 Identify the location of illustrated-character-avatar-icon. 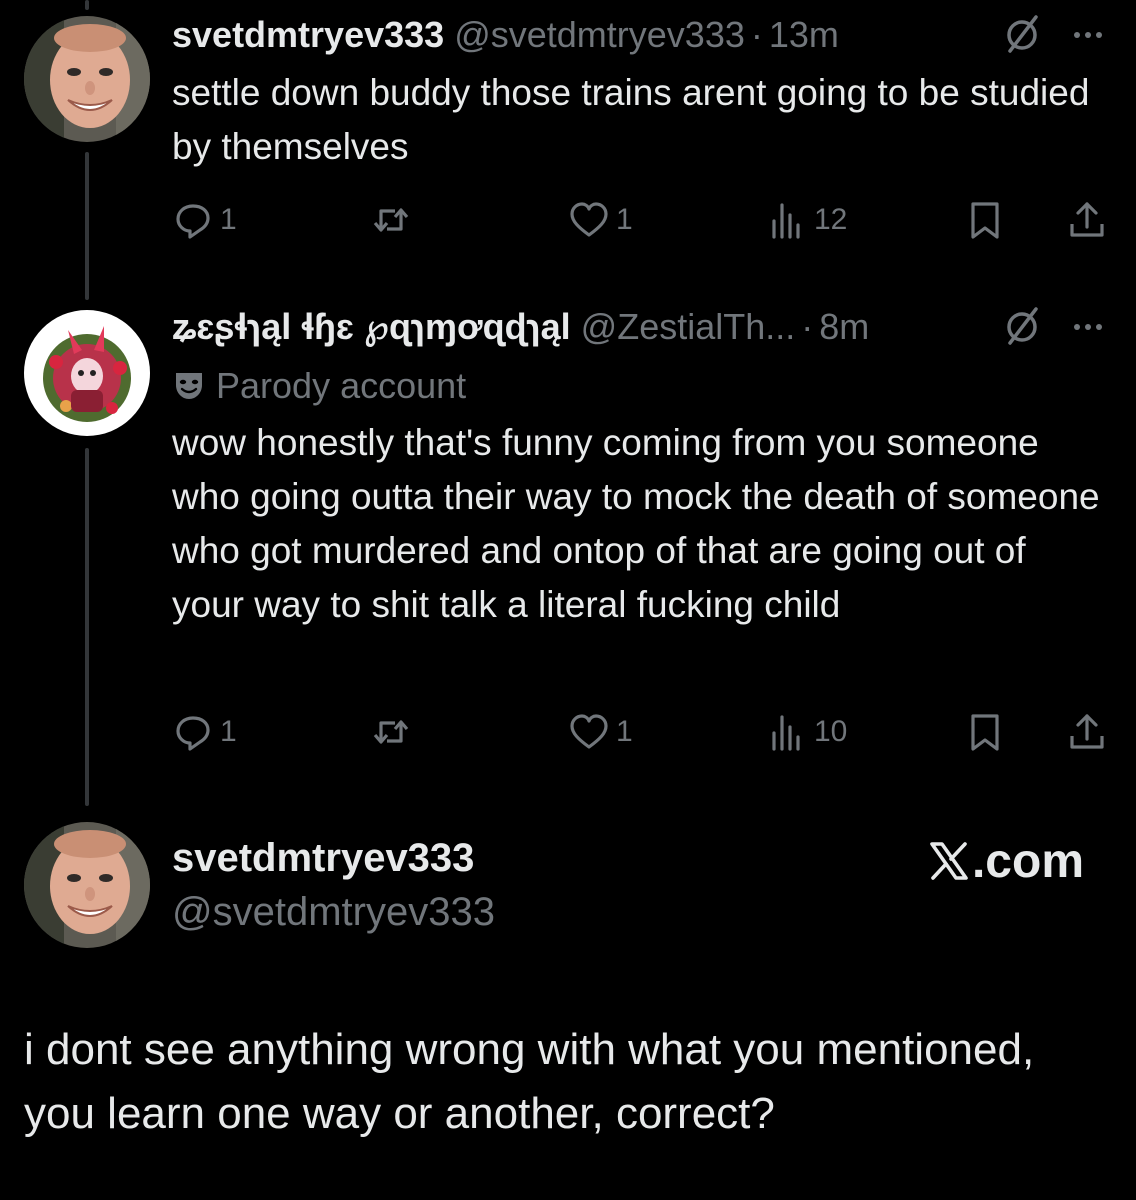
(87, 373).